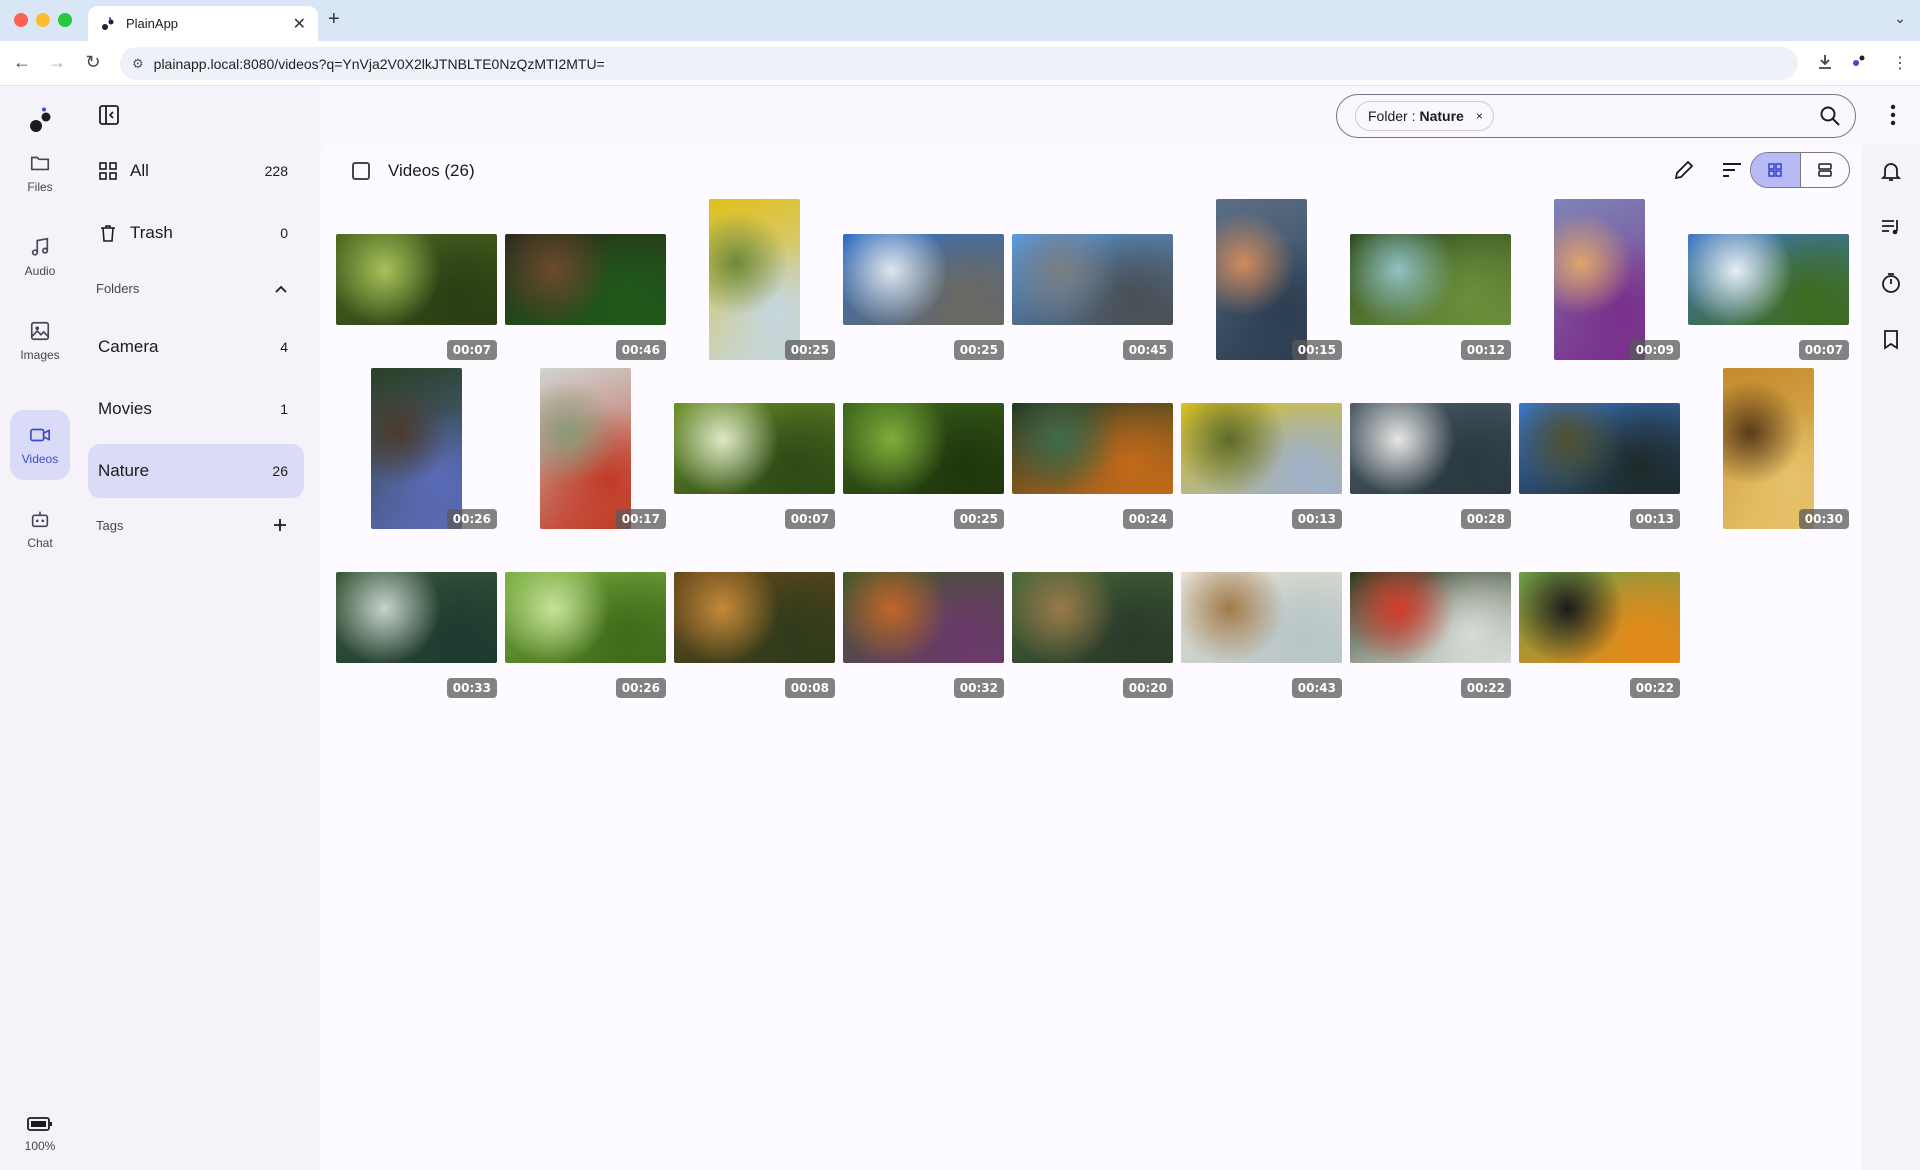  What do you see at coordinates (40, 257) in the screenshot?
I see `rail-item-audio: Audio` at bounding box center [40, 257].